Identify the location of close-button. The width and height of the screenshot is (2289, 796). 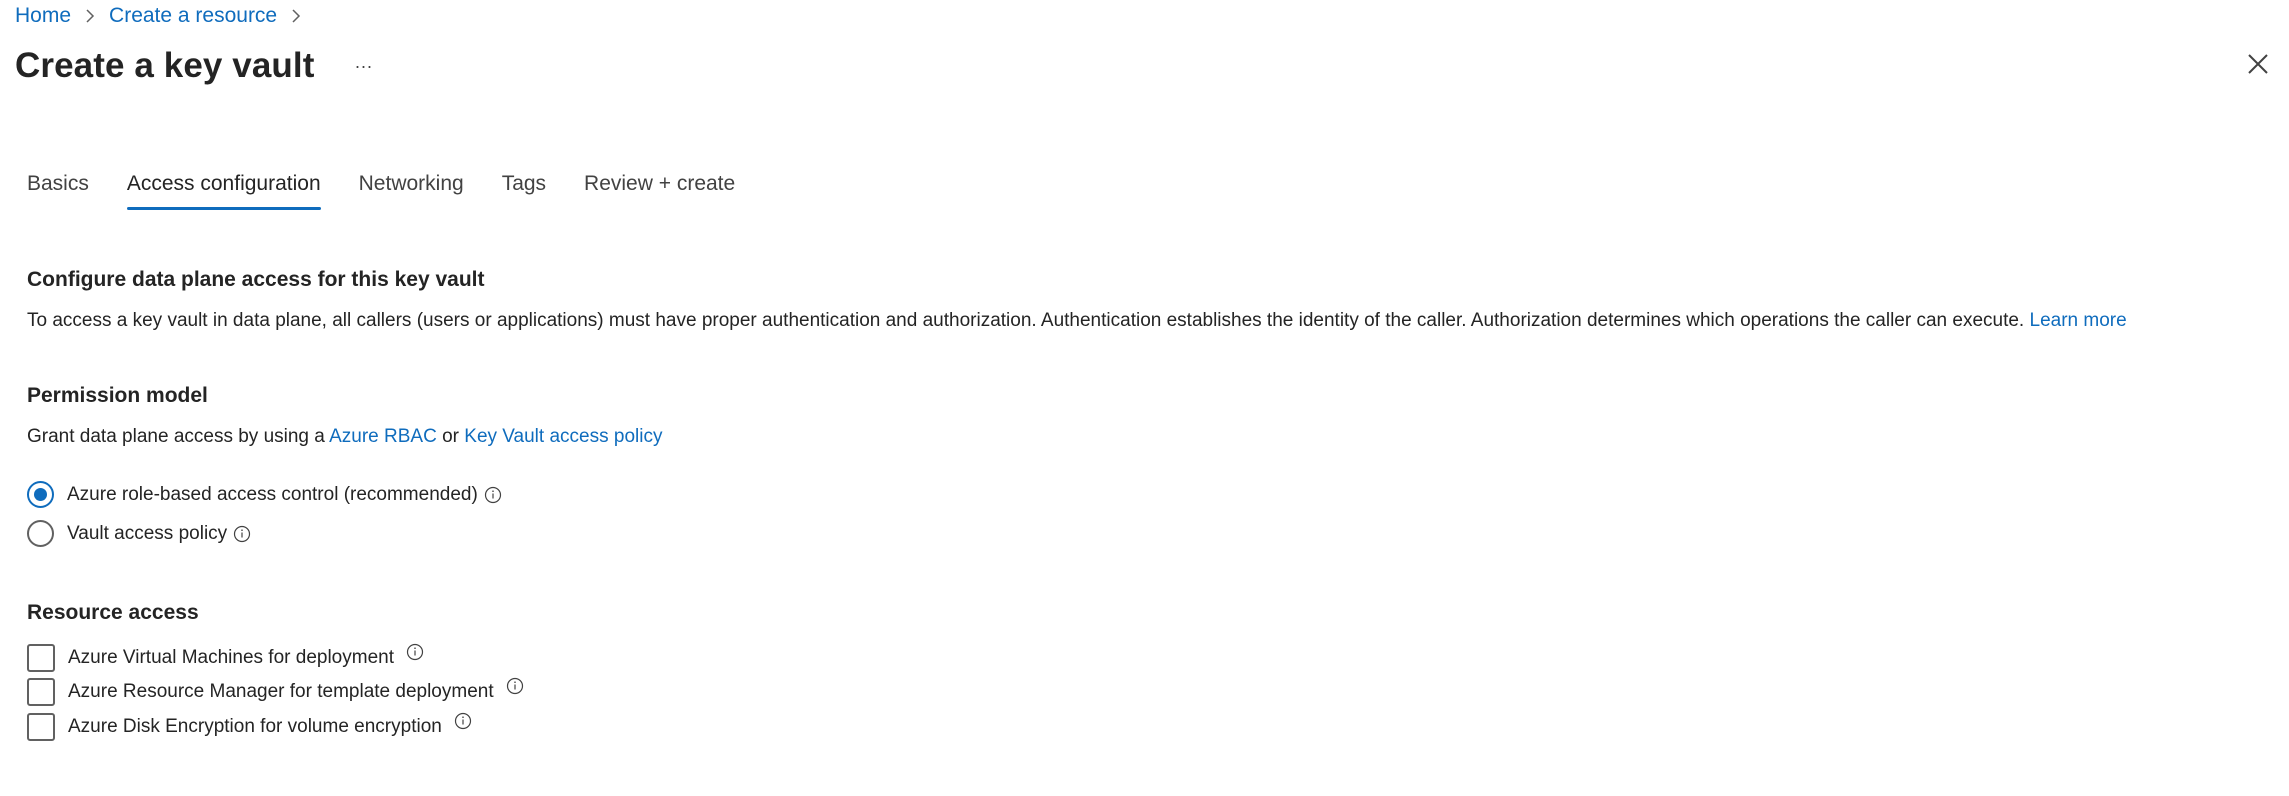
(2258, 64).